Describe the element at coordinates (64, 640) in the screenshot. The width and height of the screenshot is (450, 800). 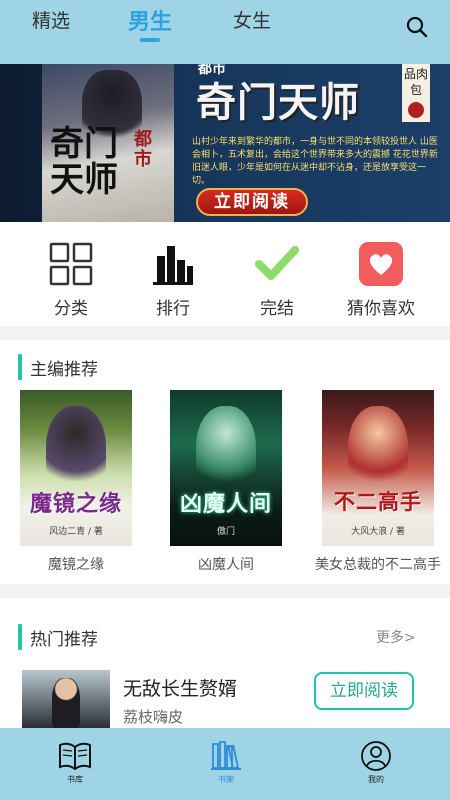
I see `section-title: 热门推荐` at that location.